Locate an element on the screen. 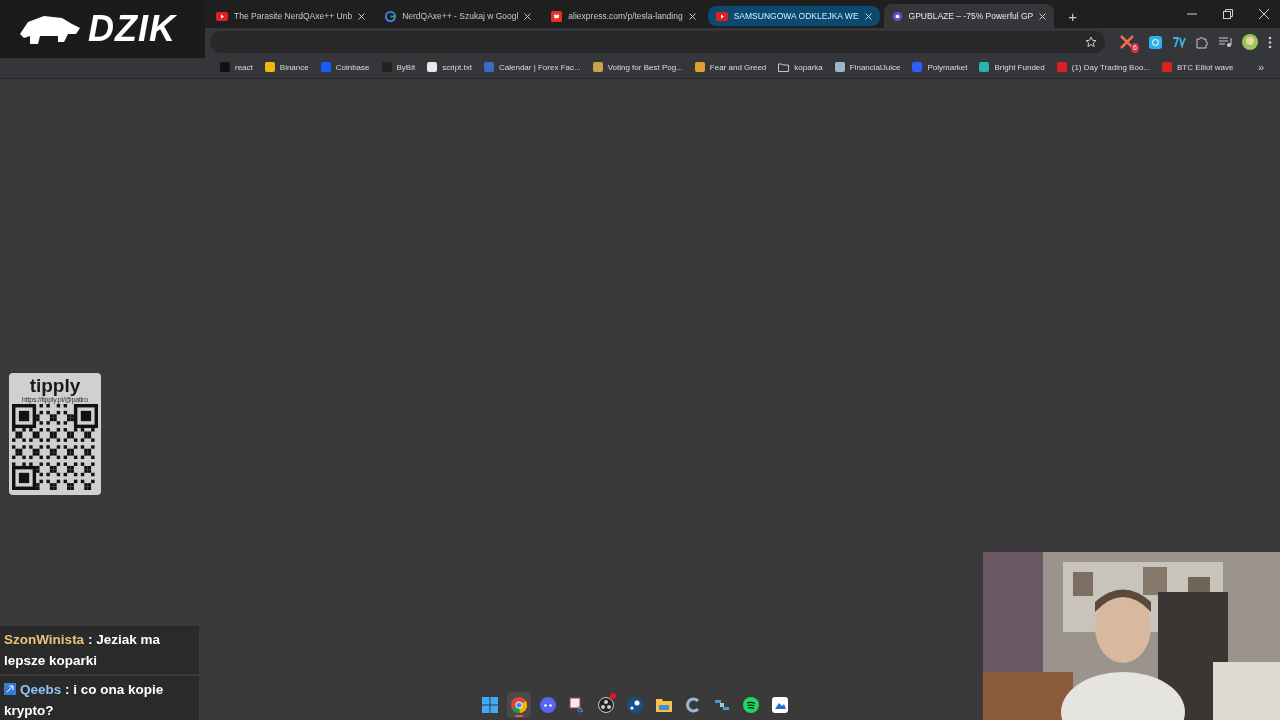  logo: DZIK is located at coordinates (102, 29).